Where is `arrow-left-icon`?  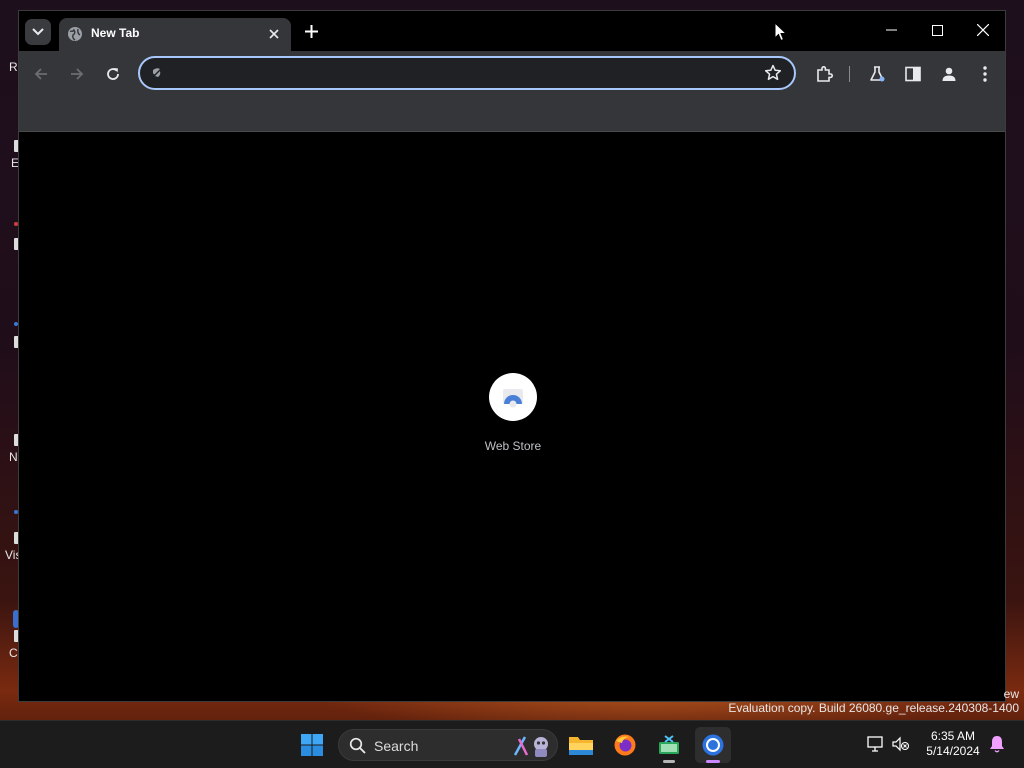 arrow-left-icon is located at coordinates (40, 74).